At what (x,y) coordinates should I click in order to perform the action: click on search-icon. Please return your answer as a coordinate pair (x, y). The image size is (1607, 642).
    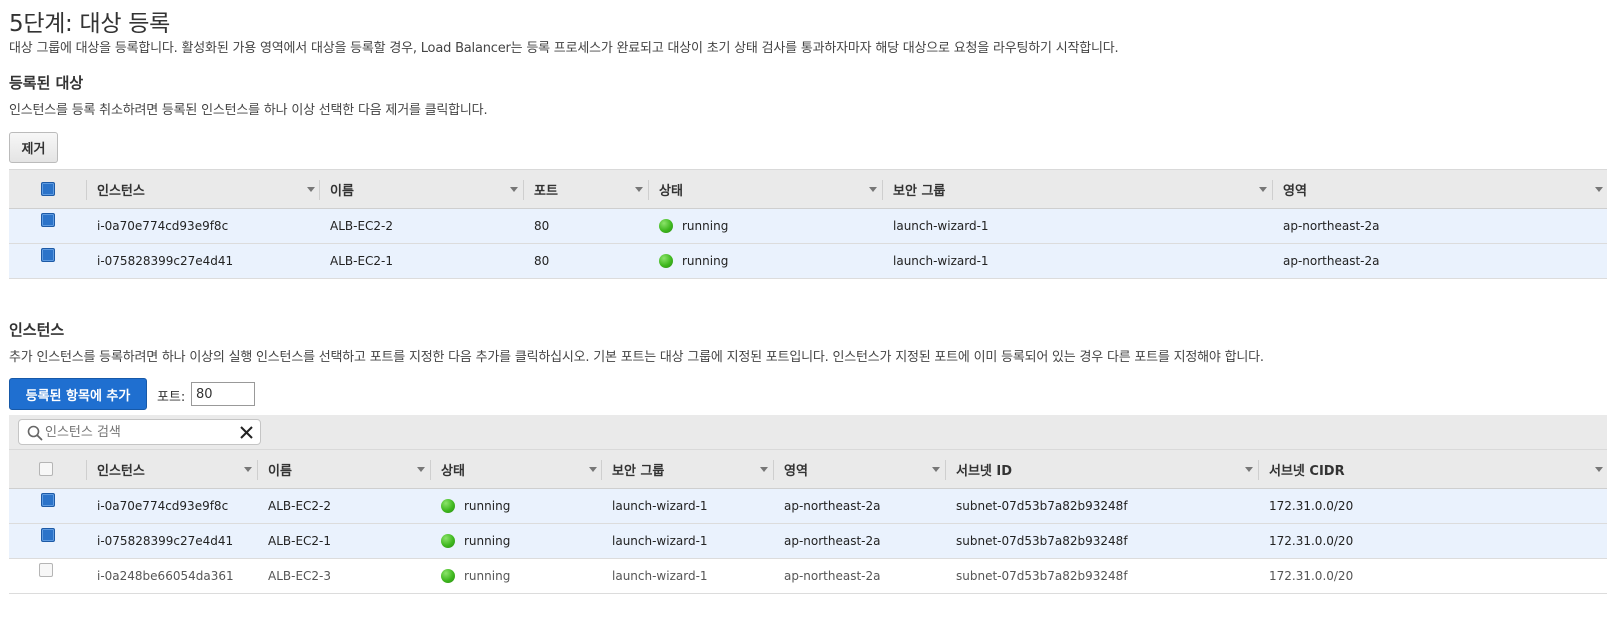
    Looking at the image, I should click on (35, 433).